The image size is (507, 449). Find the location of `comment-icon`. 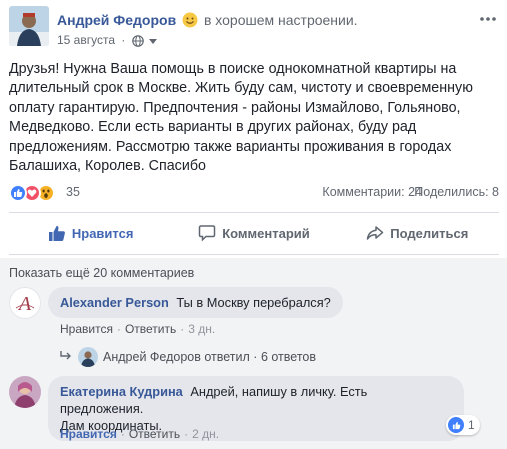

comment-icon is located at coordinates (207, 233).